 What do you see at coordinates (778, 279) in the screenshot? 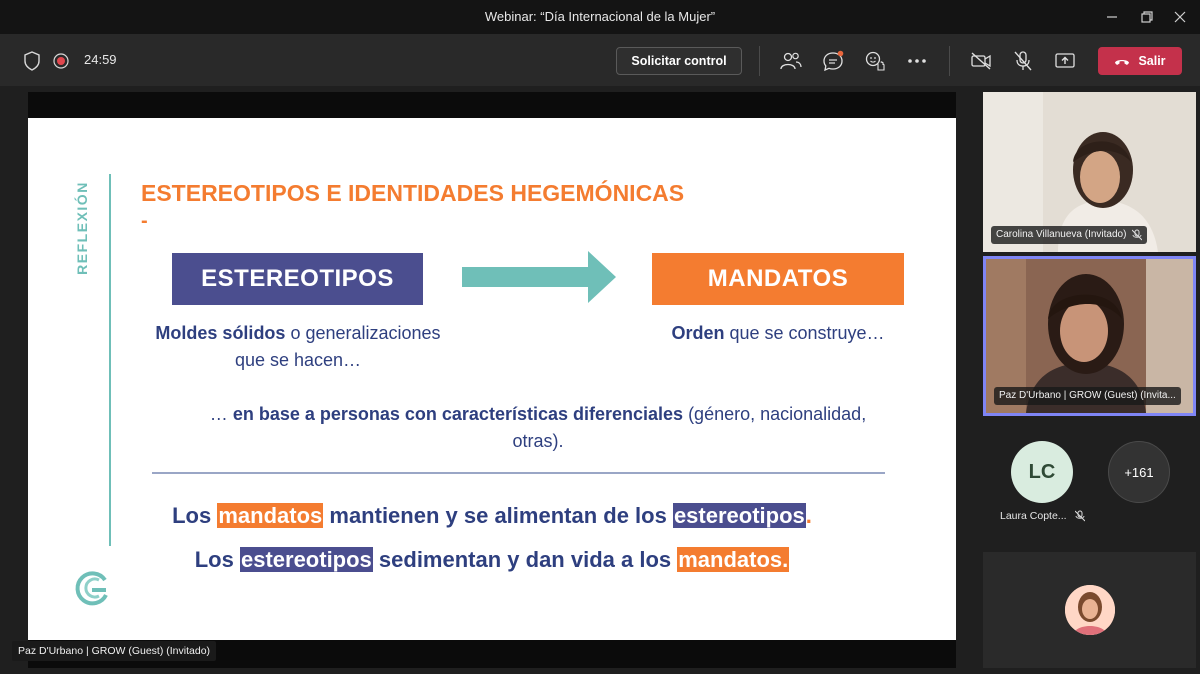
I see `mandates-box: MANDATOS` at bounding box center [778, 279].